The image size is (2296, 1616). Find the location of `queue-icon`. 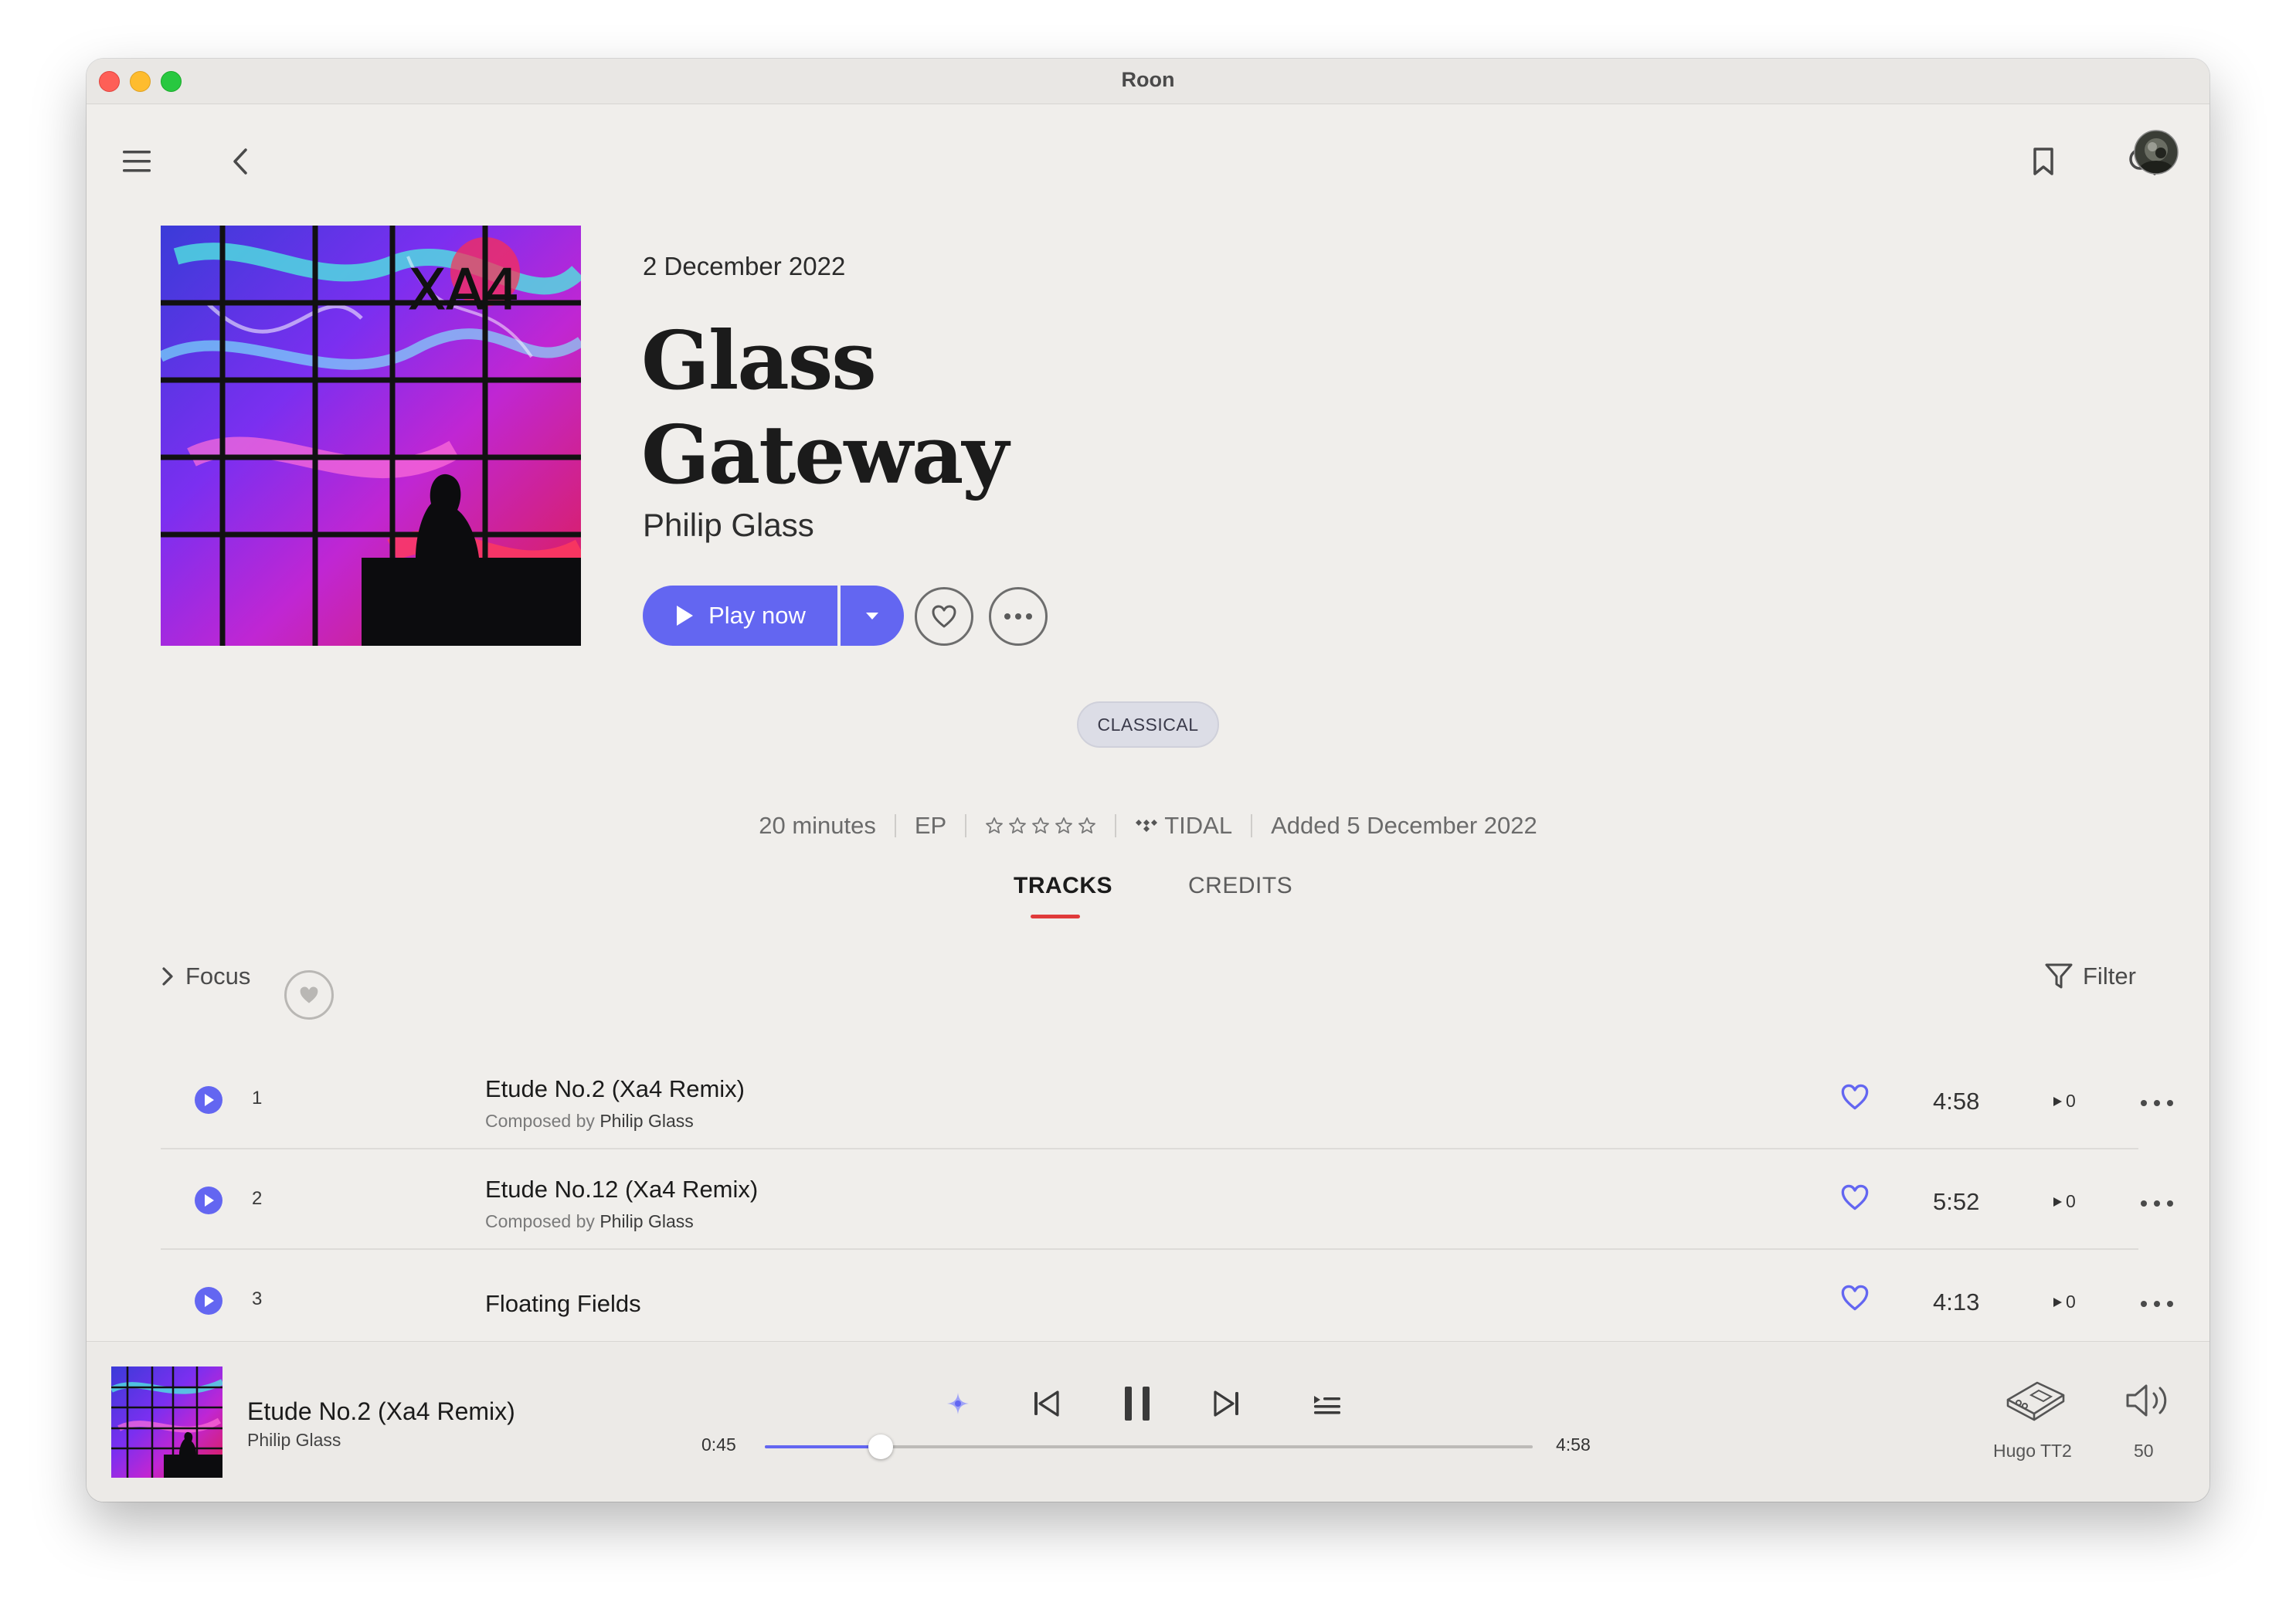

queue-icon is located at coordinates (1327, 1405).